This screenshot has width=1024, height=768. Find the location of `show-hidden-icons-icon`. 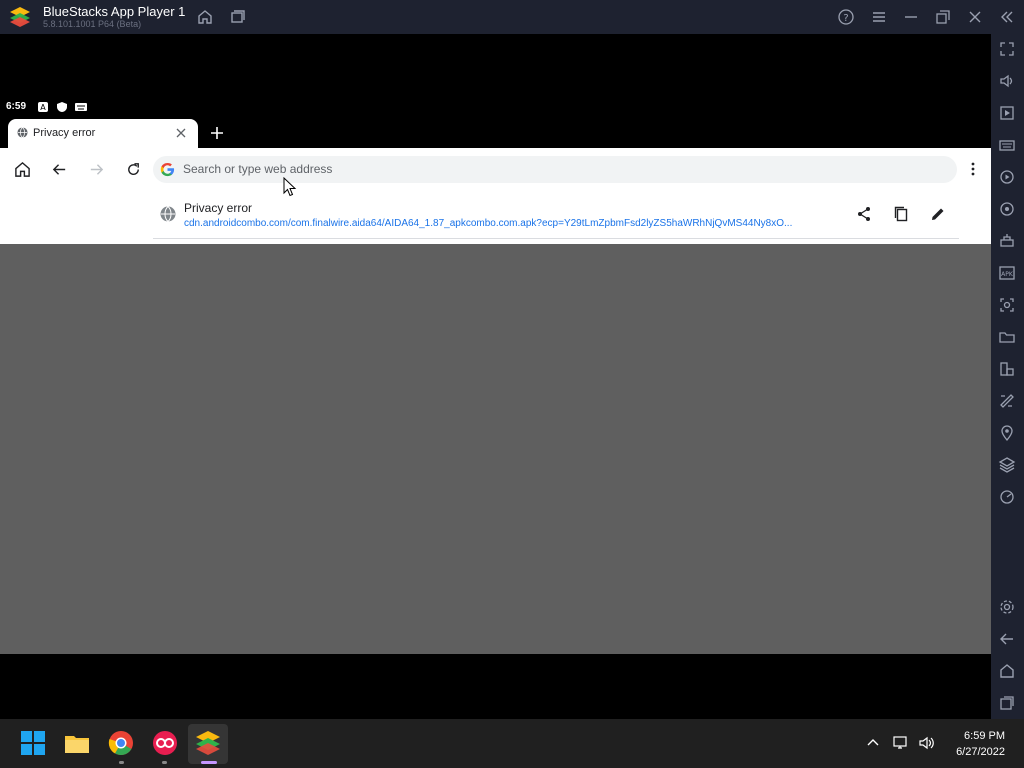

show-hidden-icons-icon is located at coordinates (873, 743).